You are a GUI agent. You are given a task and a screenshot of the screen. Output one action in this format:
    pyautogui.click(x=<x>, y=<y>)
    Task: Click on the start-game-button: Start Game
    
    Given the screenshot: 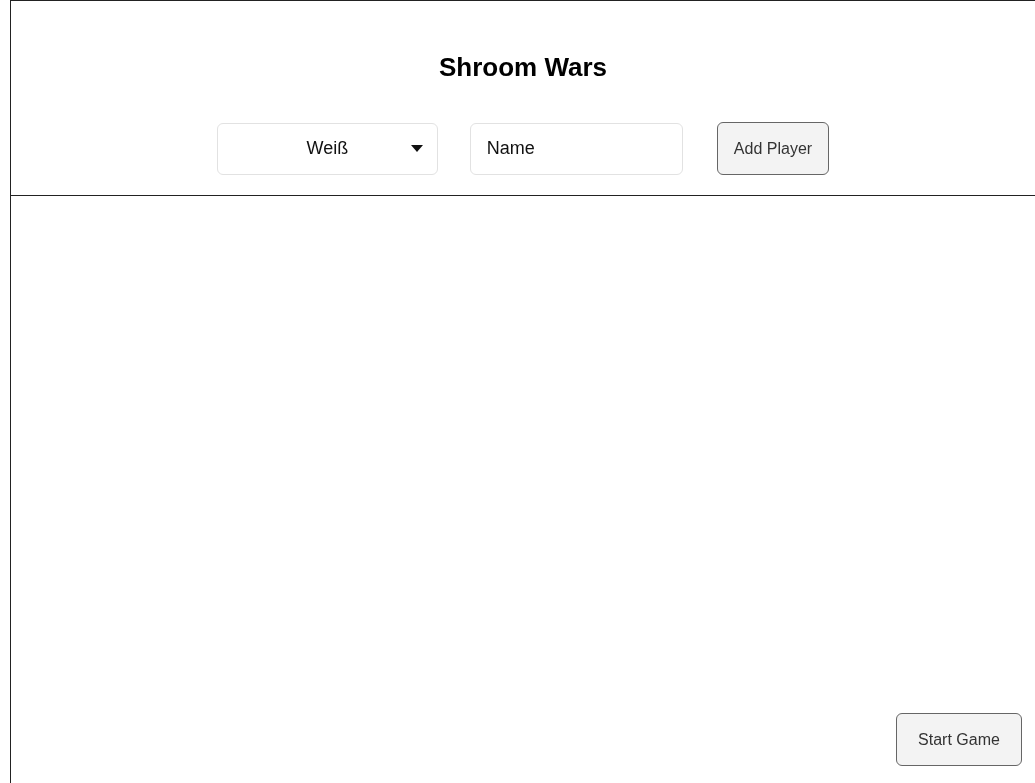 What is the action you would take?
    pyautogui.click(x=959, y=739)
    